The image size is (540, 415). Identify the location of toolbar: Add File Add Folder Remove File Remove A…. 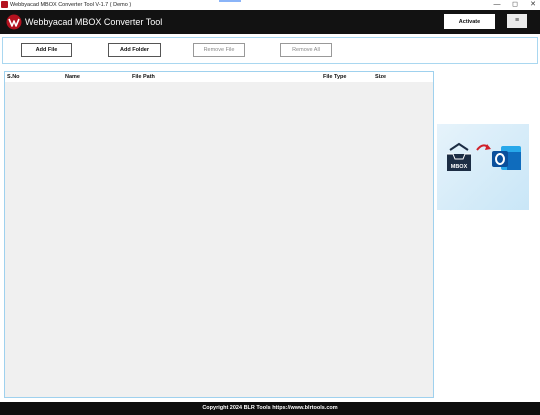
(270, 50).